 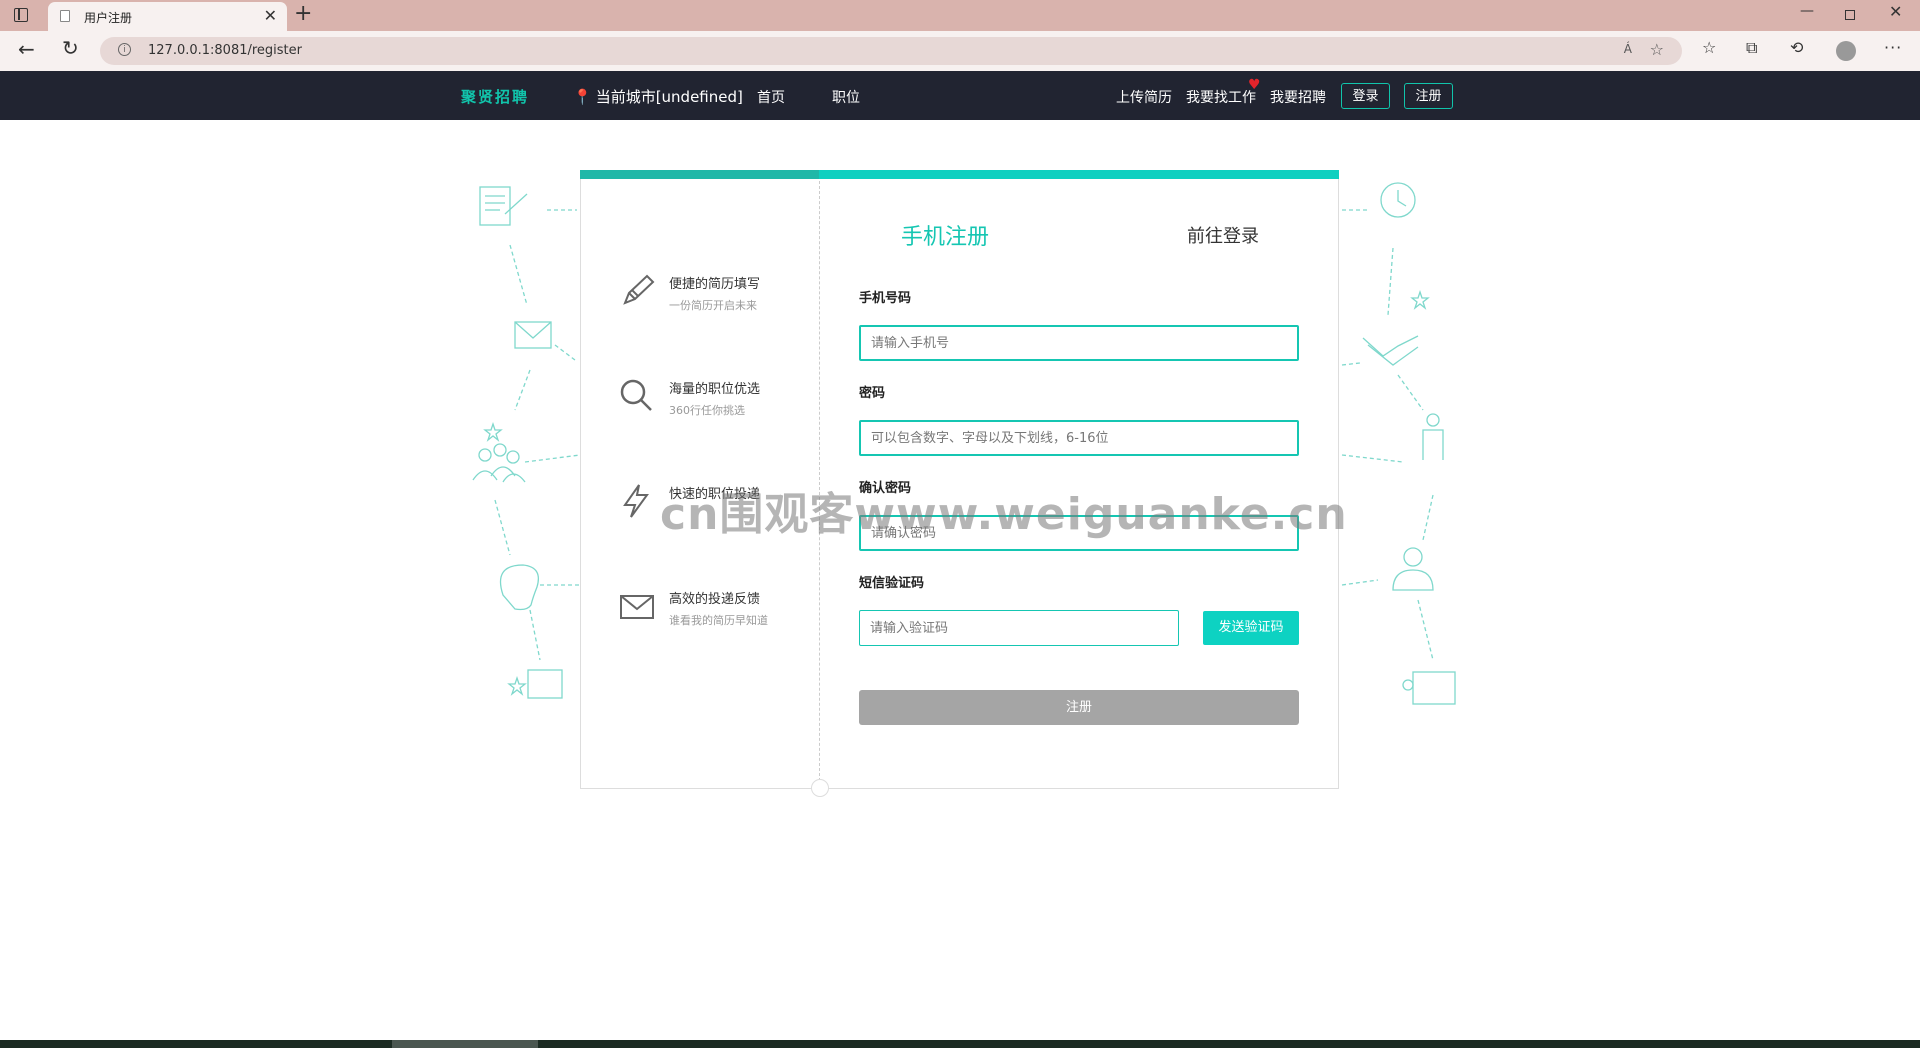 I want to click on new-tab-icon: +, so click(x=303, y=13).